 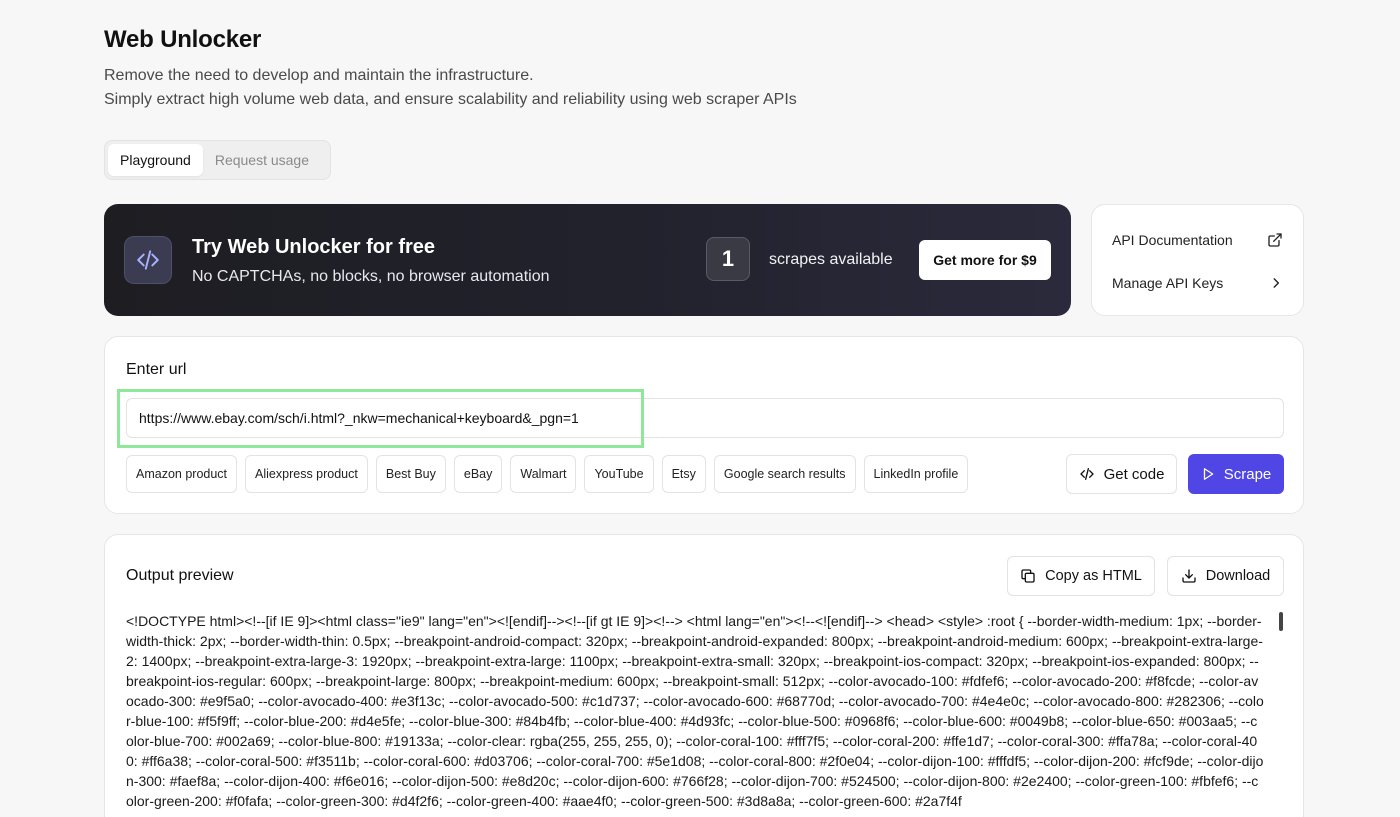 What do you see at coordinates (1172, 240) in the screenshot?
I see `api-documentation-label: API Documentation` at bounding box center [1172, 240].